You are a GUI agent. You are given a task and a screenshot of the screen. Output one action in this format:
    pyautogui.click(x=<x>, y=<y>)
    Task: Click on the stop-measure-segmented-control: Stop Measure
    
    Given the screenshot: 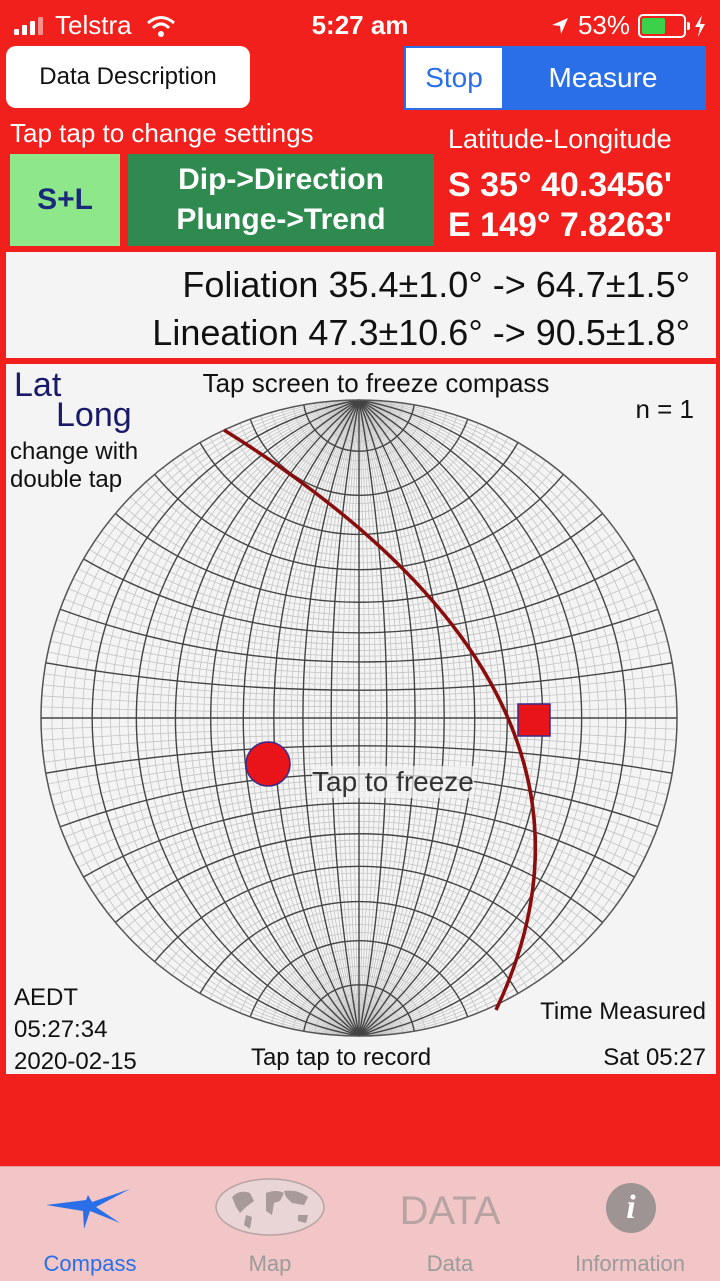 What is the action you would take?
    pyautogui.click(x=555, y=78)
    